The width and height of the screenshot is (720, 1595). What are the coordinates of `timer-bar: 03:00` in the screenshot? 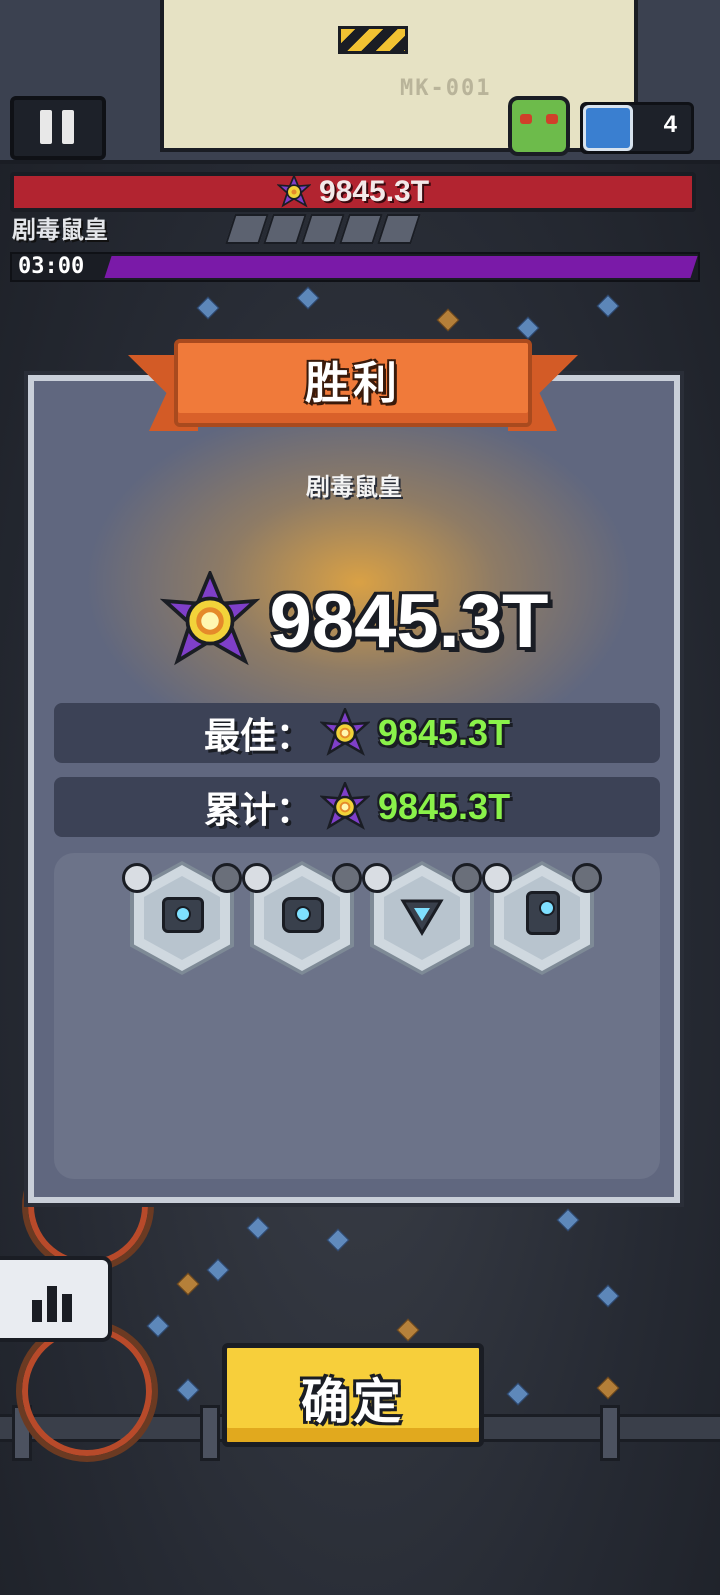 It's located at (355, 267).